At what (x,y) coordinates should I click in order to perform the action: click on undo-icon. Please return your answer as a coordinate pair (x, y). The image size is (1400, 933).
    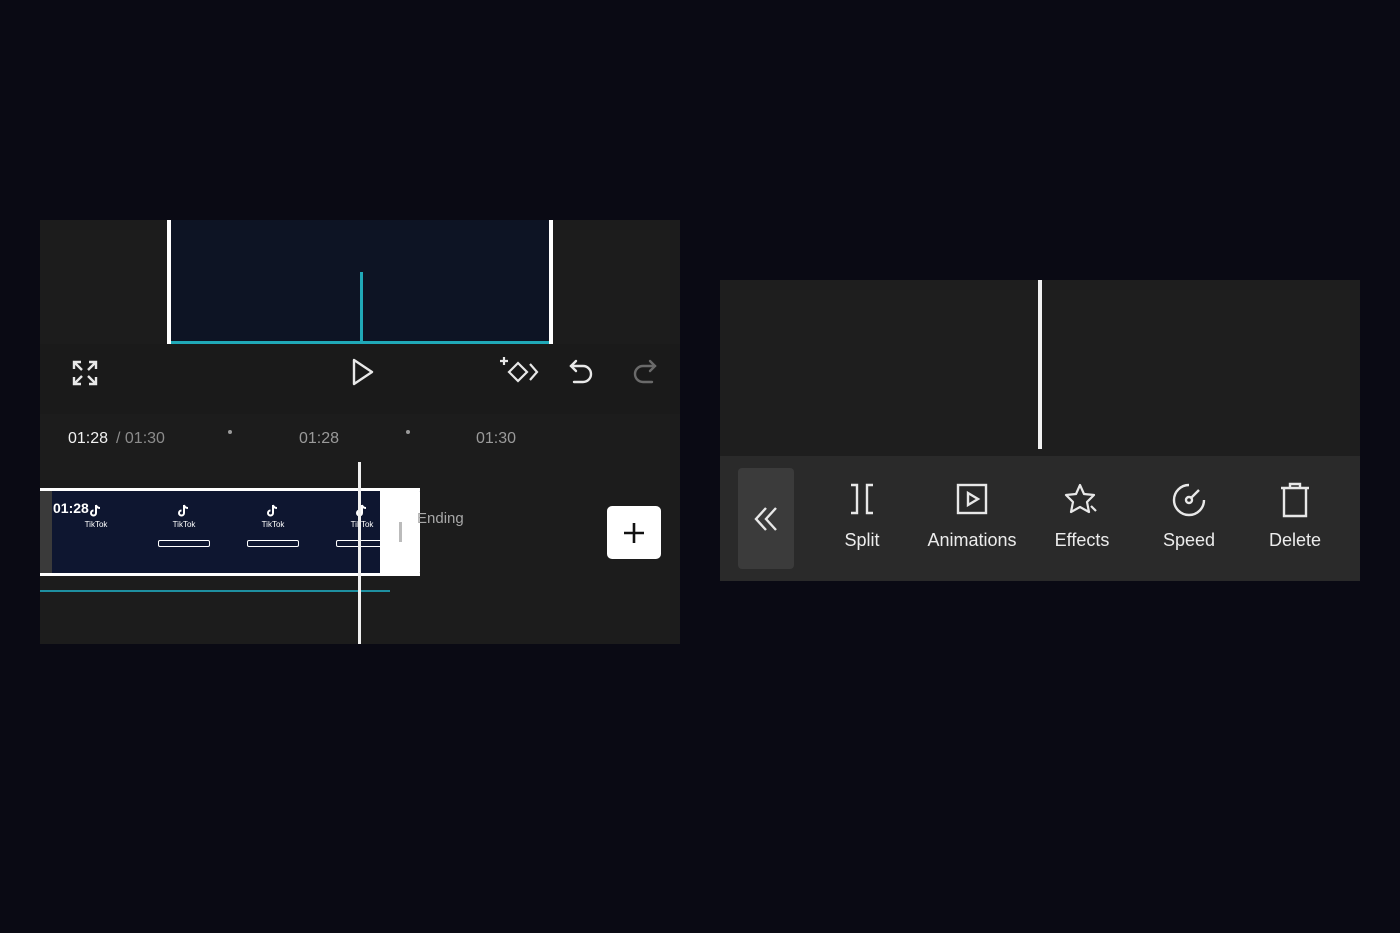
    Looking at the image, I should click on (582, 372).